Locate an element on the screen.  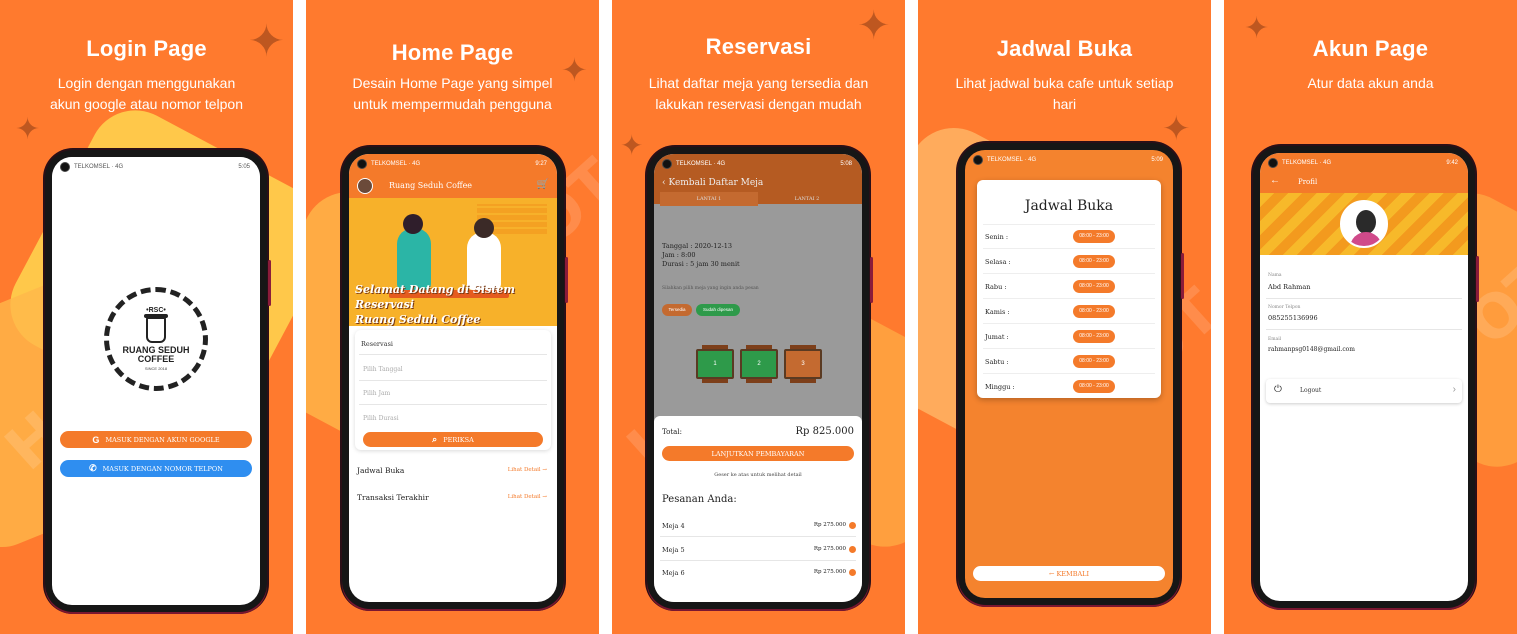
schedule-link: Lihat Detail → is located at coordinates (527, 470).